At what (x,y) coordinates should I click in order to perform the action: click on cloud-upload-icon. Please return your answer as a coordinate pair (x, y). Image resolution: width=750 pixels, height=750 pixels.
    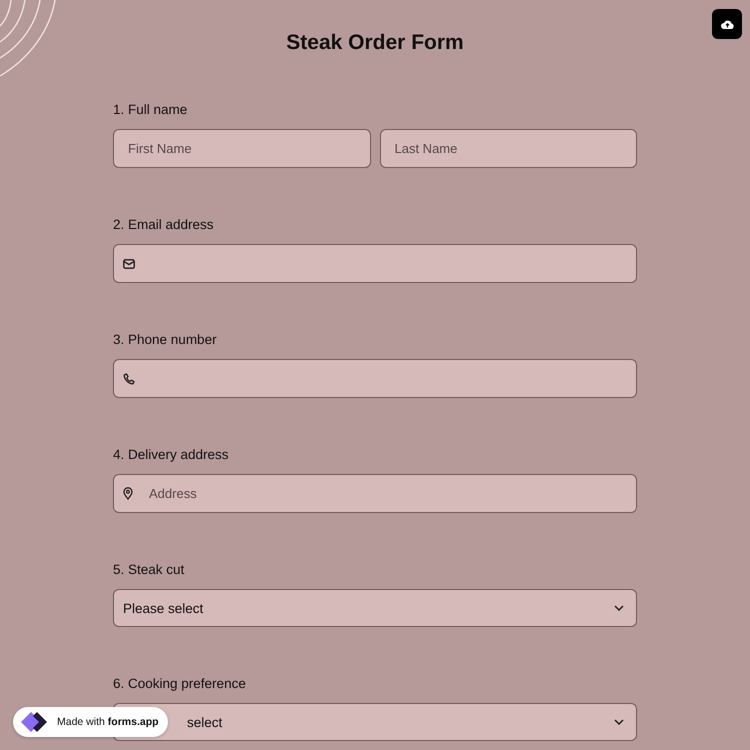
    Looking at the image, I should click on (727, 24).